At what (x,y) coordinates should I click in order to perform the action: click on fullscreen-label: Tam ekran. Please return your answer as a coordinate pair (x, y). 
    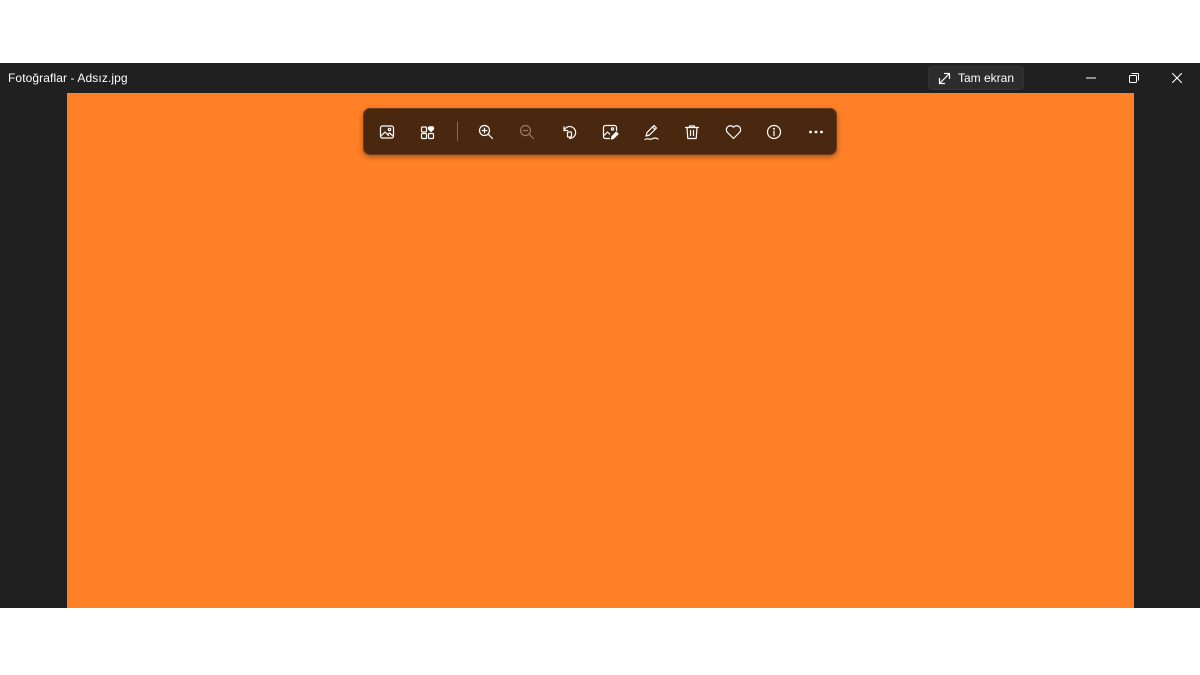
    Looking at the image, I should click on (986, 78).